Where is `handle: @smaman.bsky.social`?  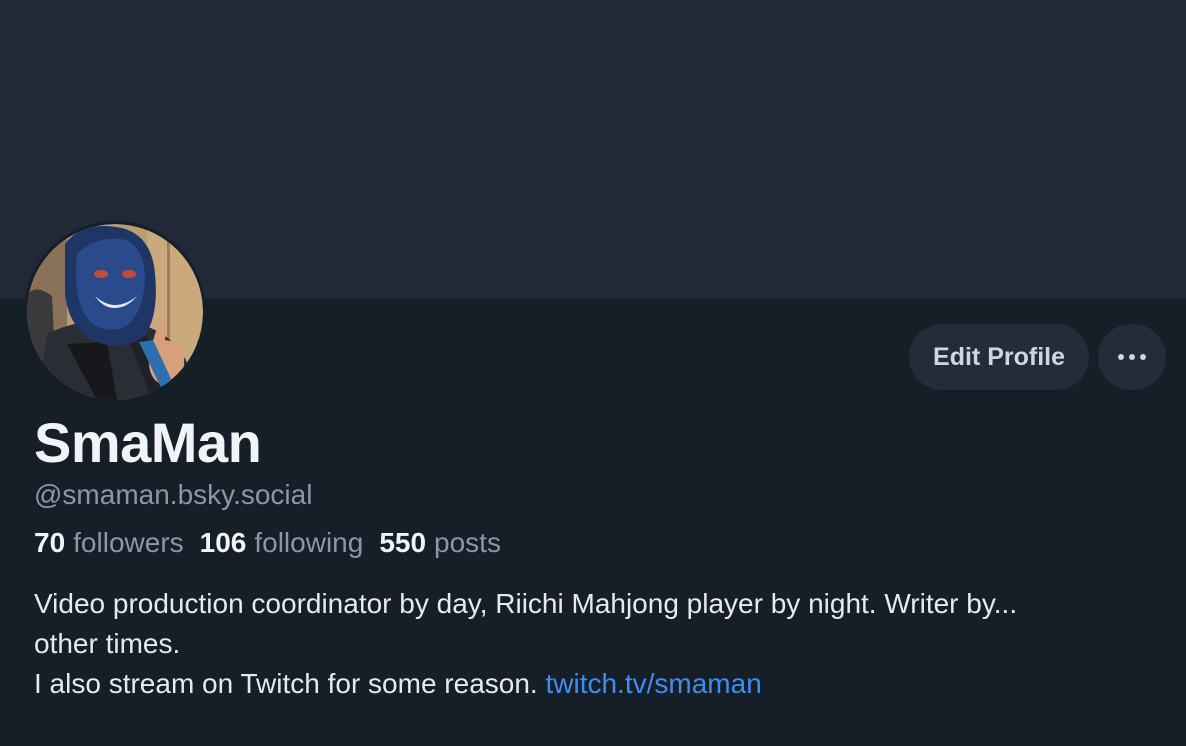
handle: @smaman.bsky.social is located at coordinates (598, 495).